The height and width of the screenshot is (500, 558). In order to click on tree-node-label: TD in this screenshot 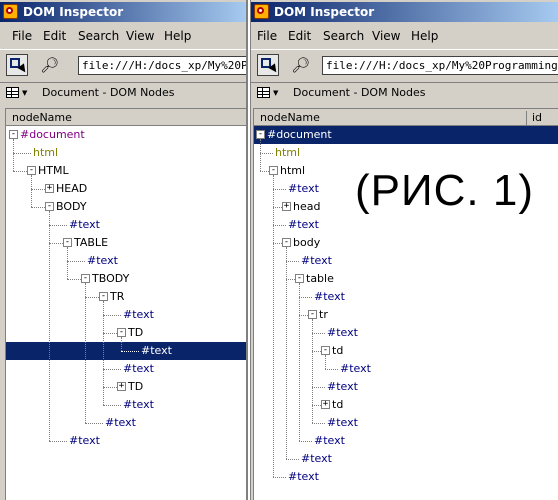, I will do `click(136, 386)`.